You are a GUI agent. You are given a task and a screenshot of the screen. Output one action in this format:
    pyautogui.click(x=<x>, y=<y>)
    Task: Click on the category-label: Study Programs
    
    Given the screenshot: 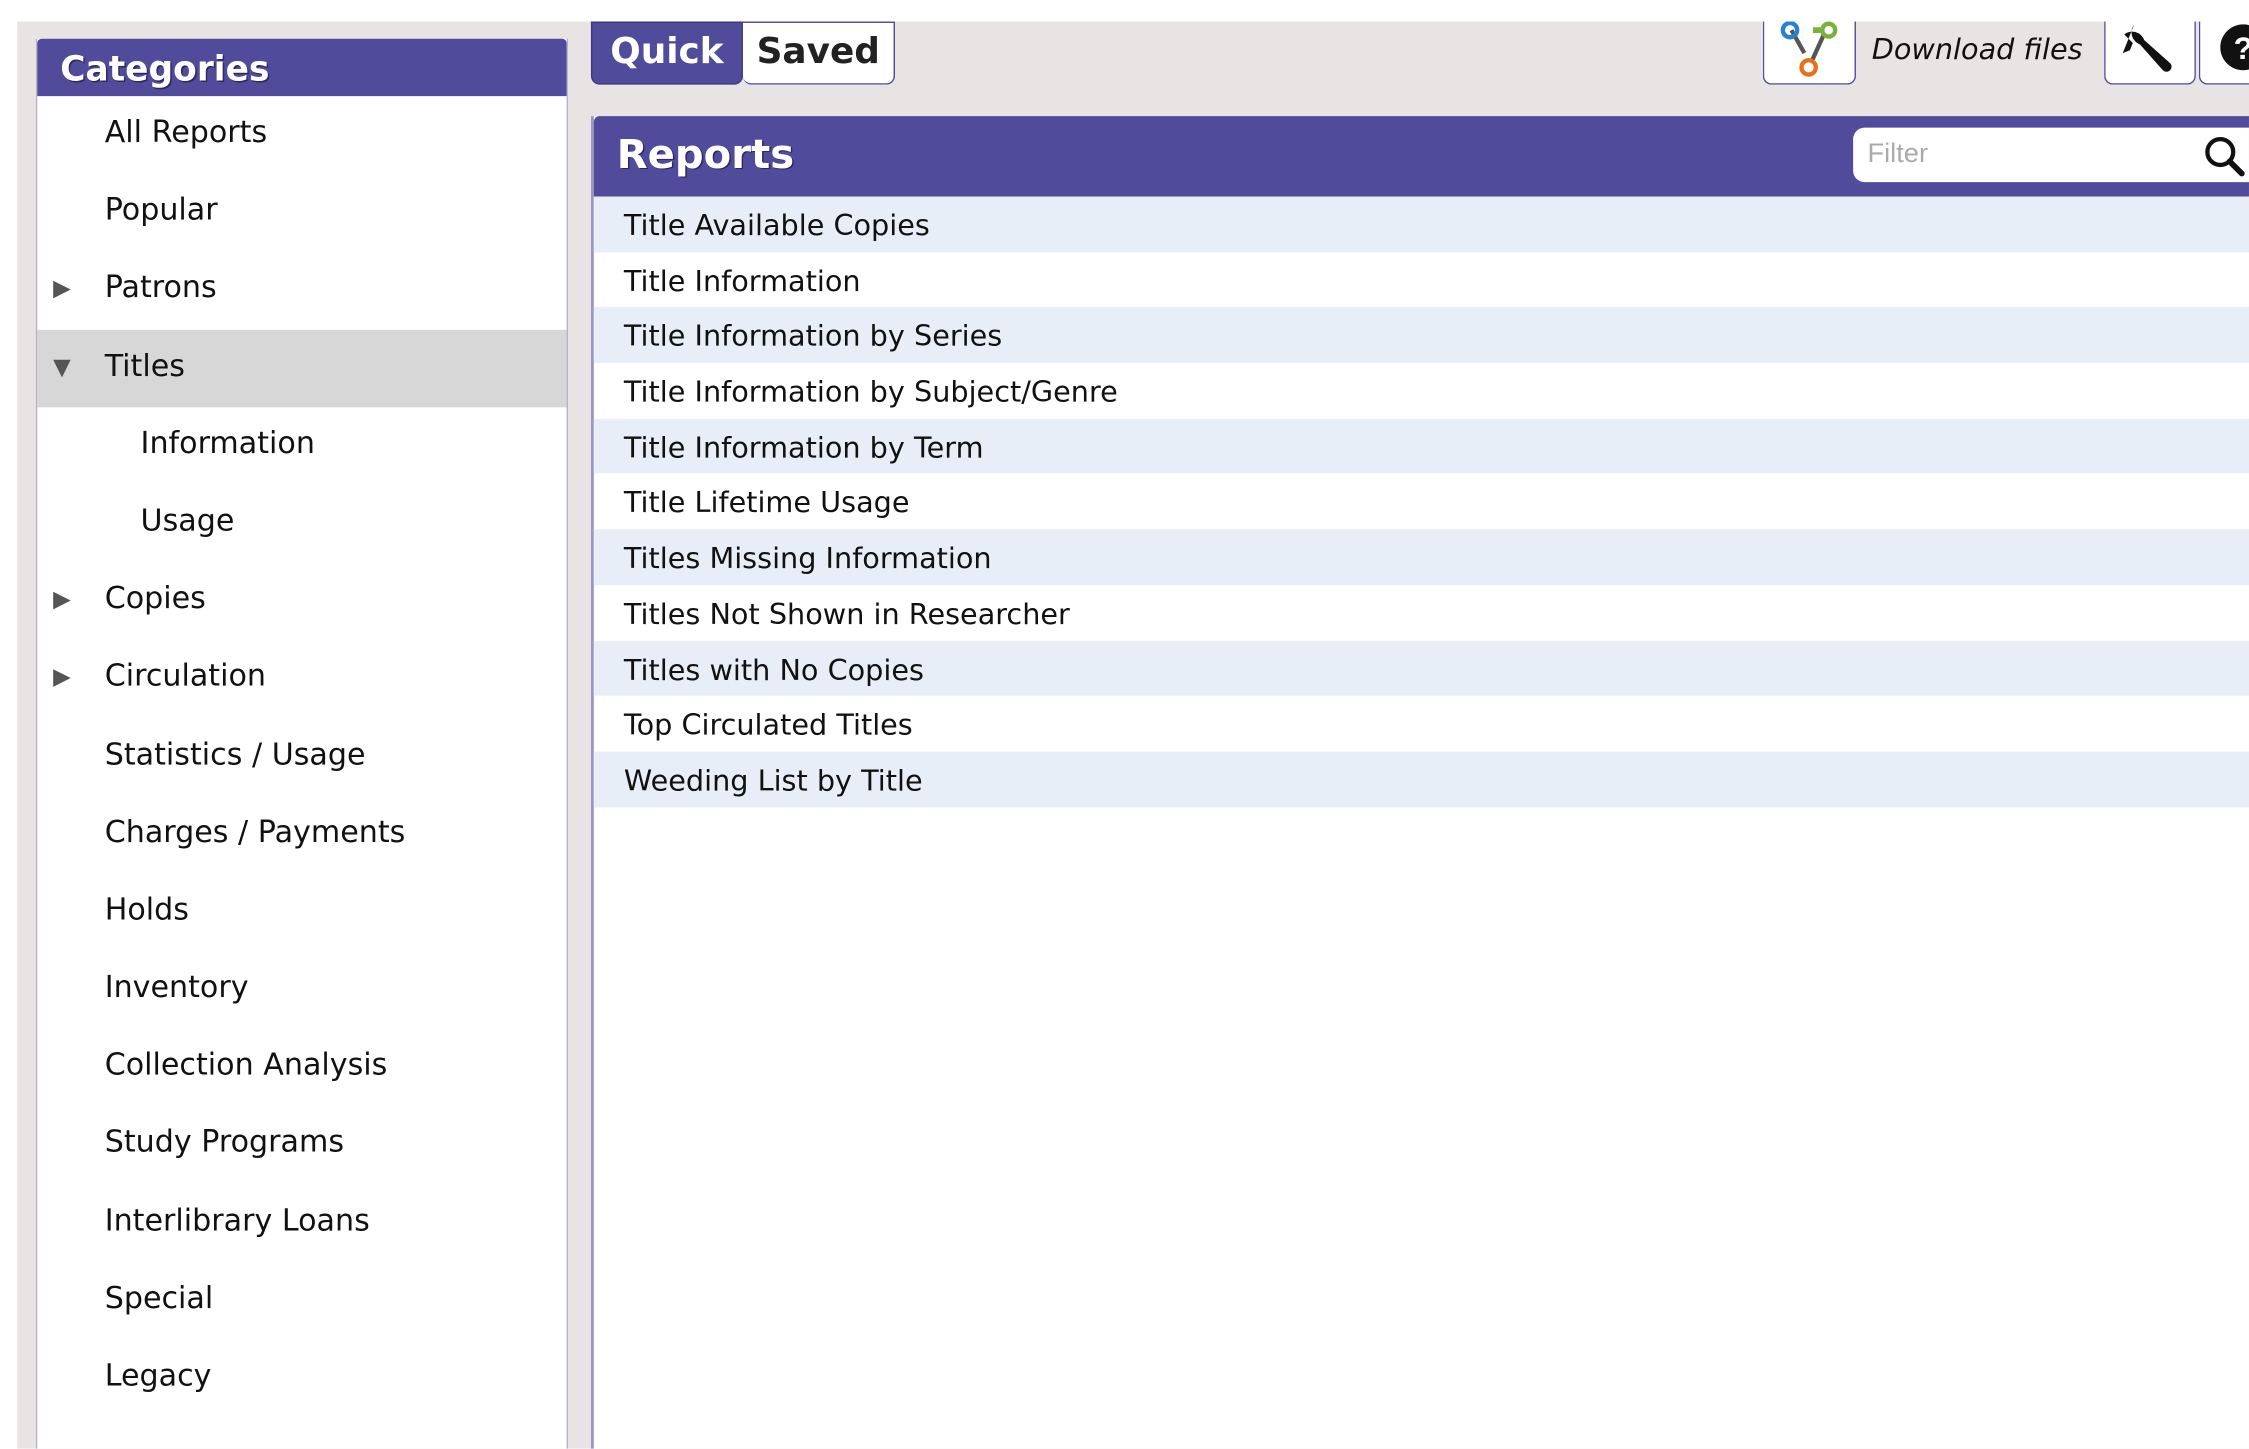 What is the action you would take?
    pyautogui.click(x=224, y=1142)
    